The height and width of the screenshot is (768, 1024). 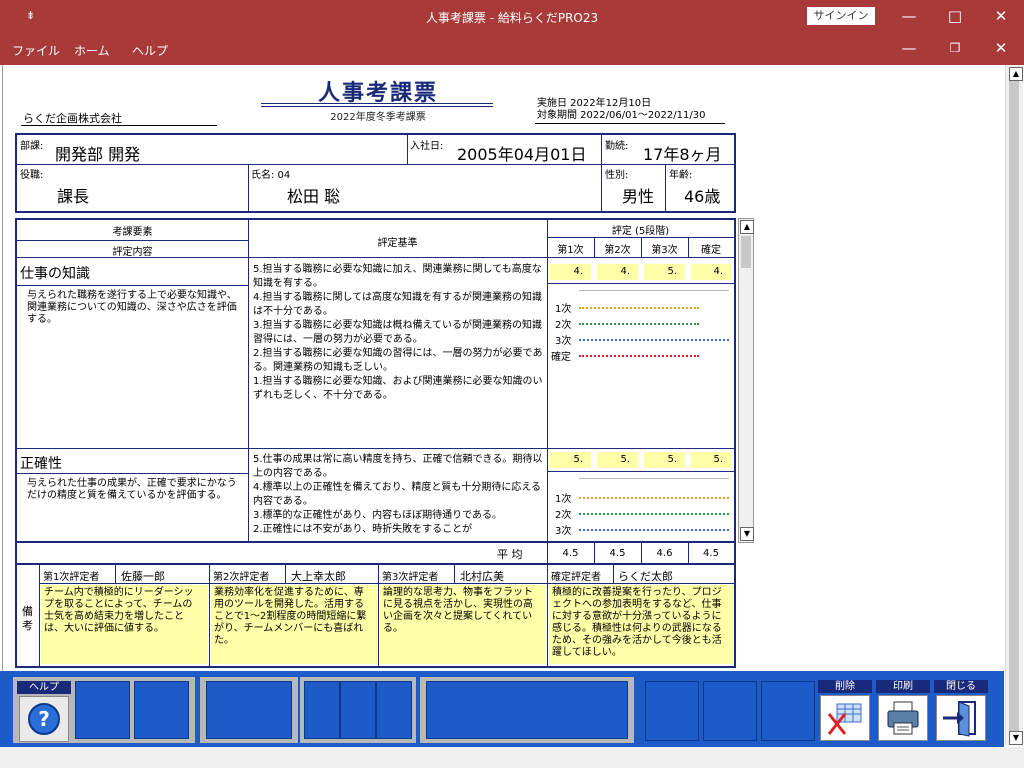 What do you see at coordinates (711, 553) in the screenshot?
I see `average-4: 4.5` at bounding box center [711, 553].